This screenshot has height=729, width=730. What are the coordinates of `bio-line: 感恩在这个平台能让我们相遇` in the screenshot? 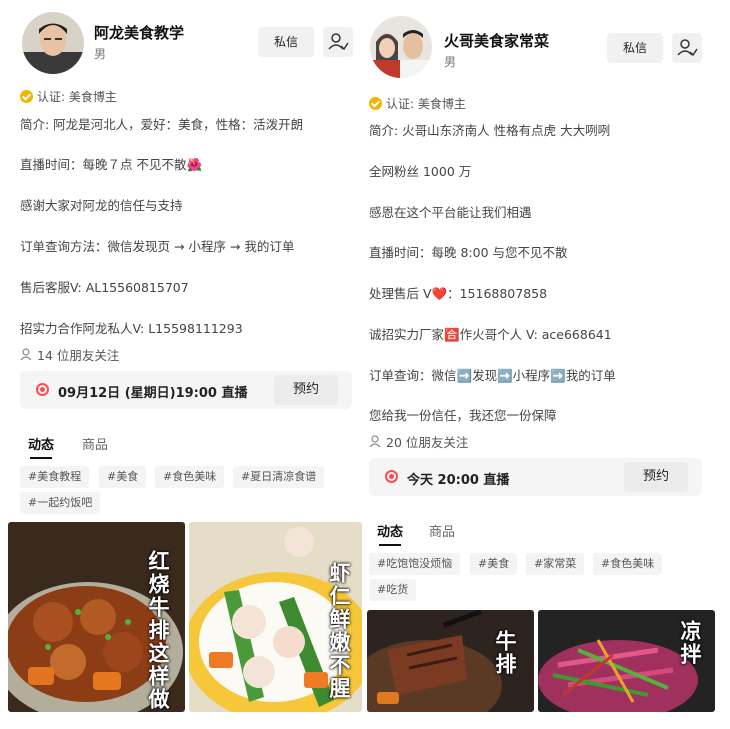 It's located at (450, 212).